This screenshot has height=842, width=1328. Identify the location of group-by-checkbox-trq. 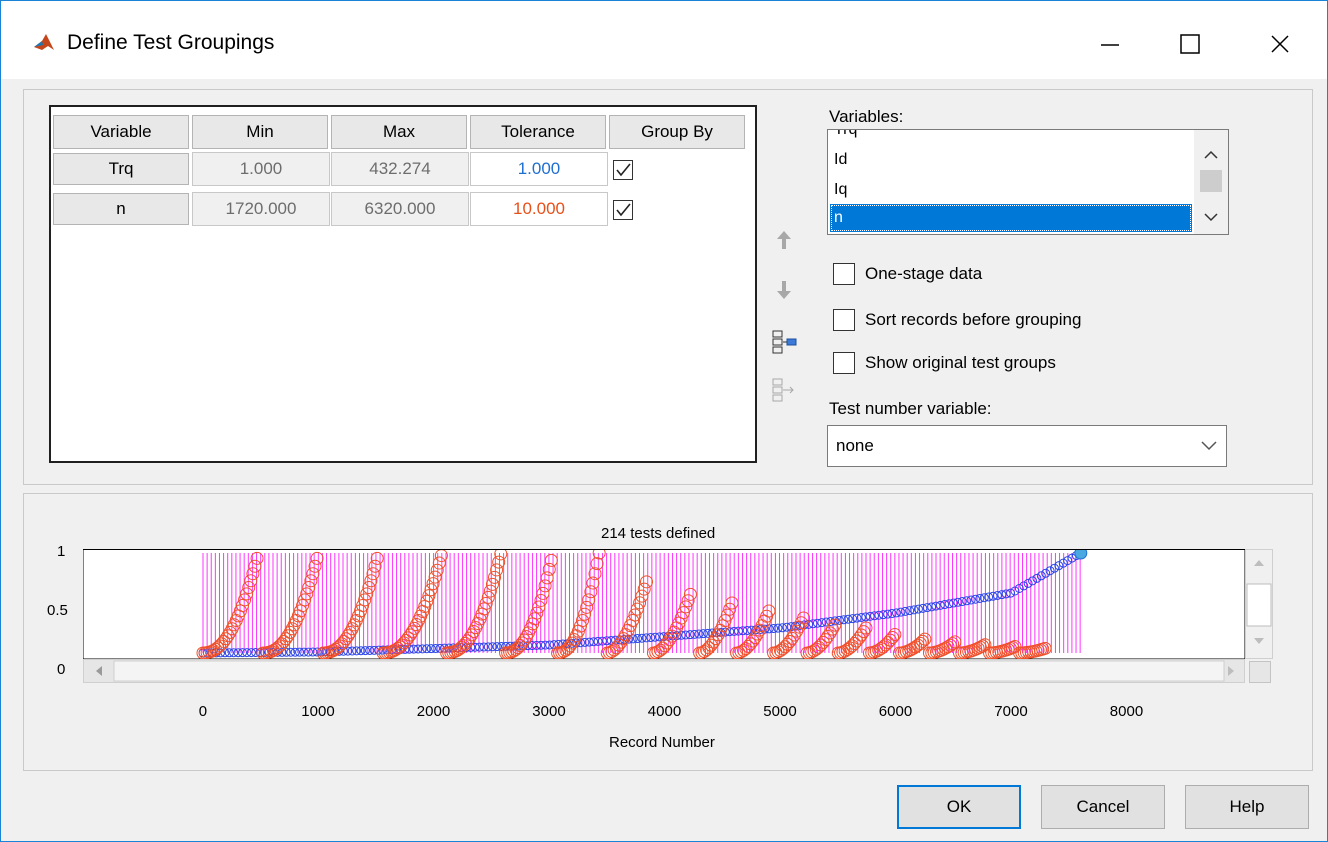
(623, 170).